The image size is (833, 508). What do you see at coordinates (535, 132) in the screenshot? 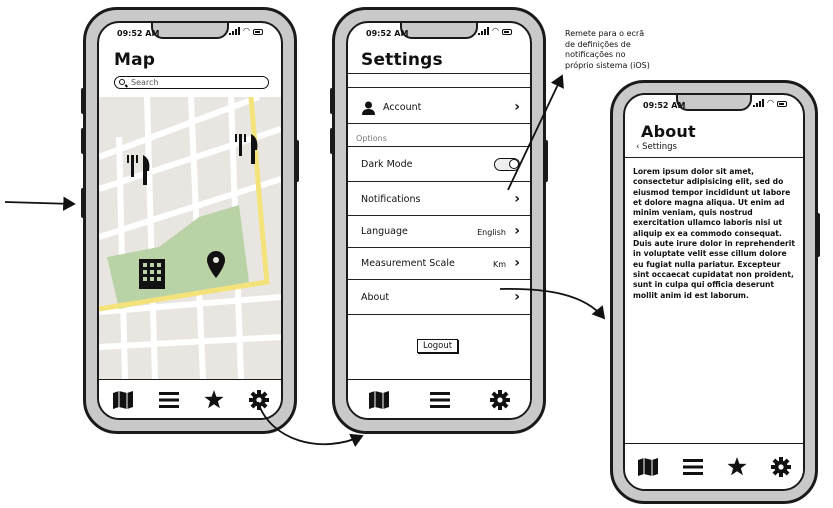
I see `notifications-to-note-arrow` at bounding box center [535, 132].